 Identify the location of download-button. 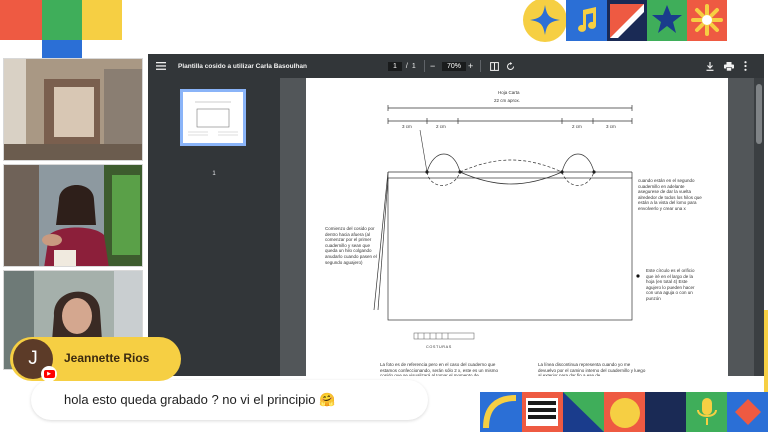
(710, 66).